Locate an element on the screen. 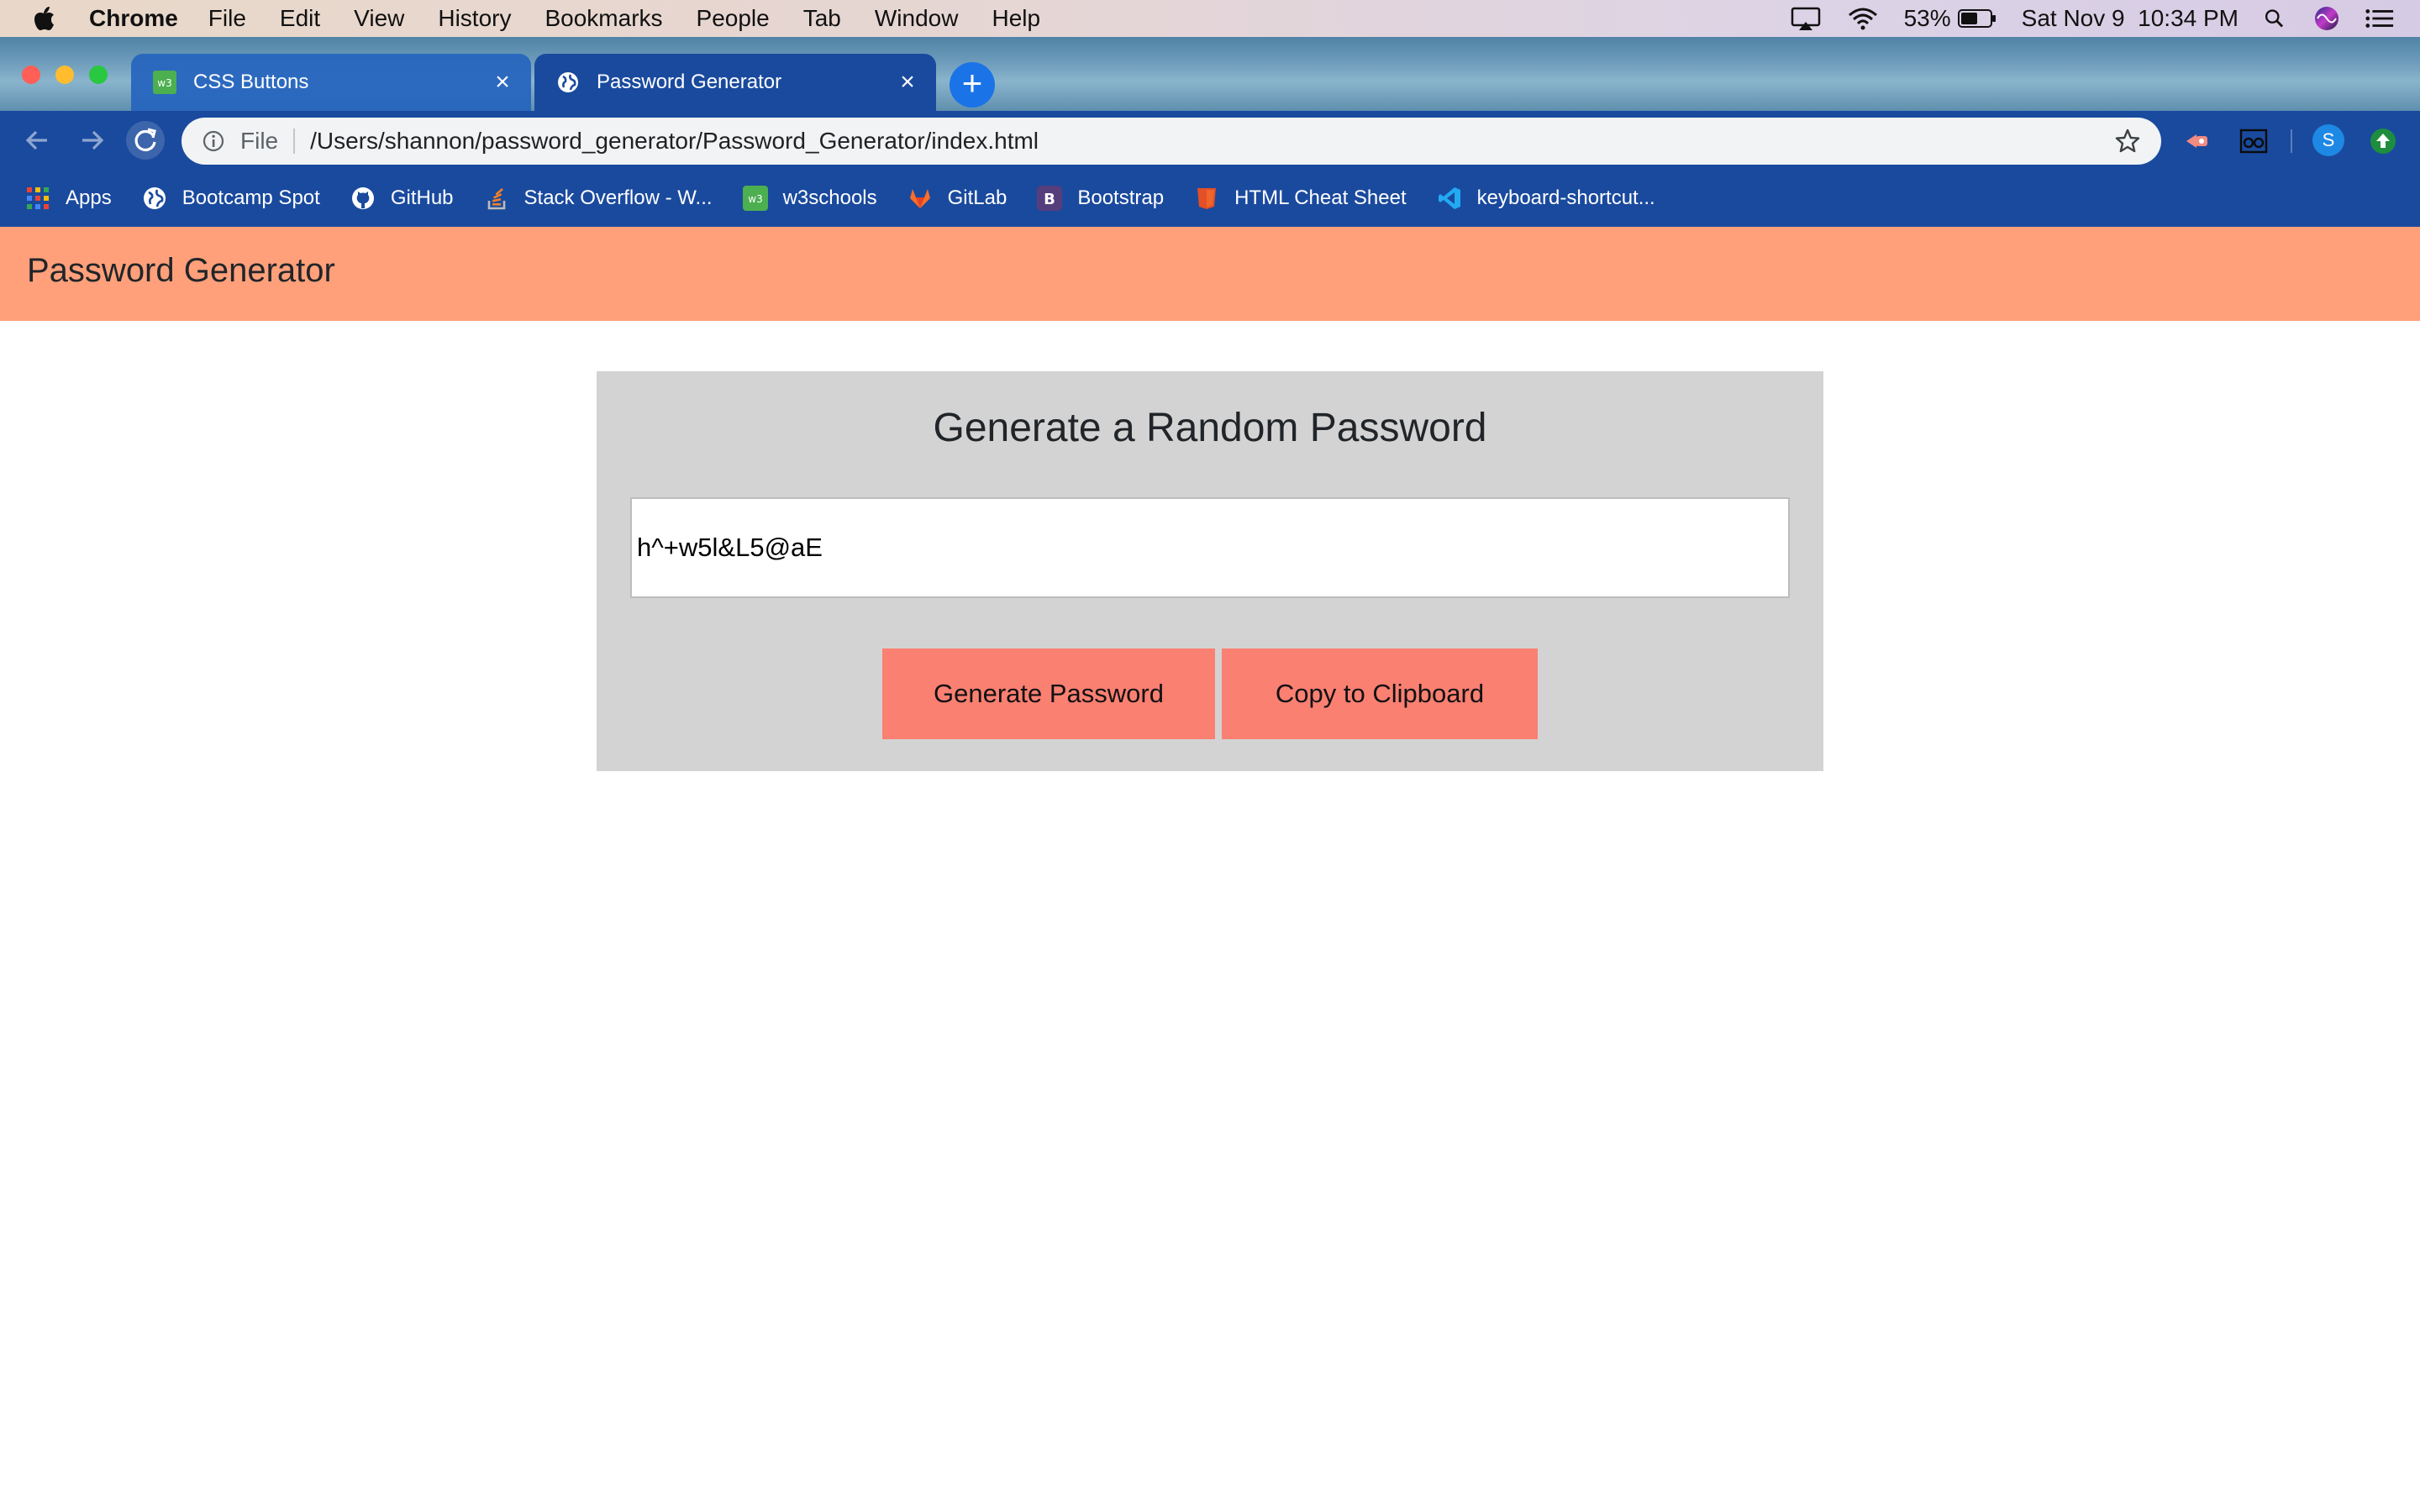 The height and width of the screenshot is (1512, 2420). bookmark-apps: Apps is located at coordinates (68, 198).